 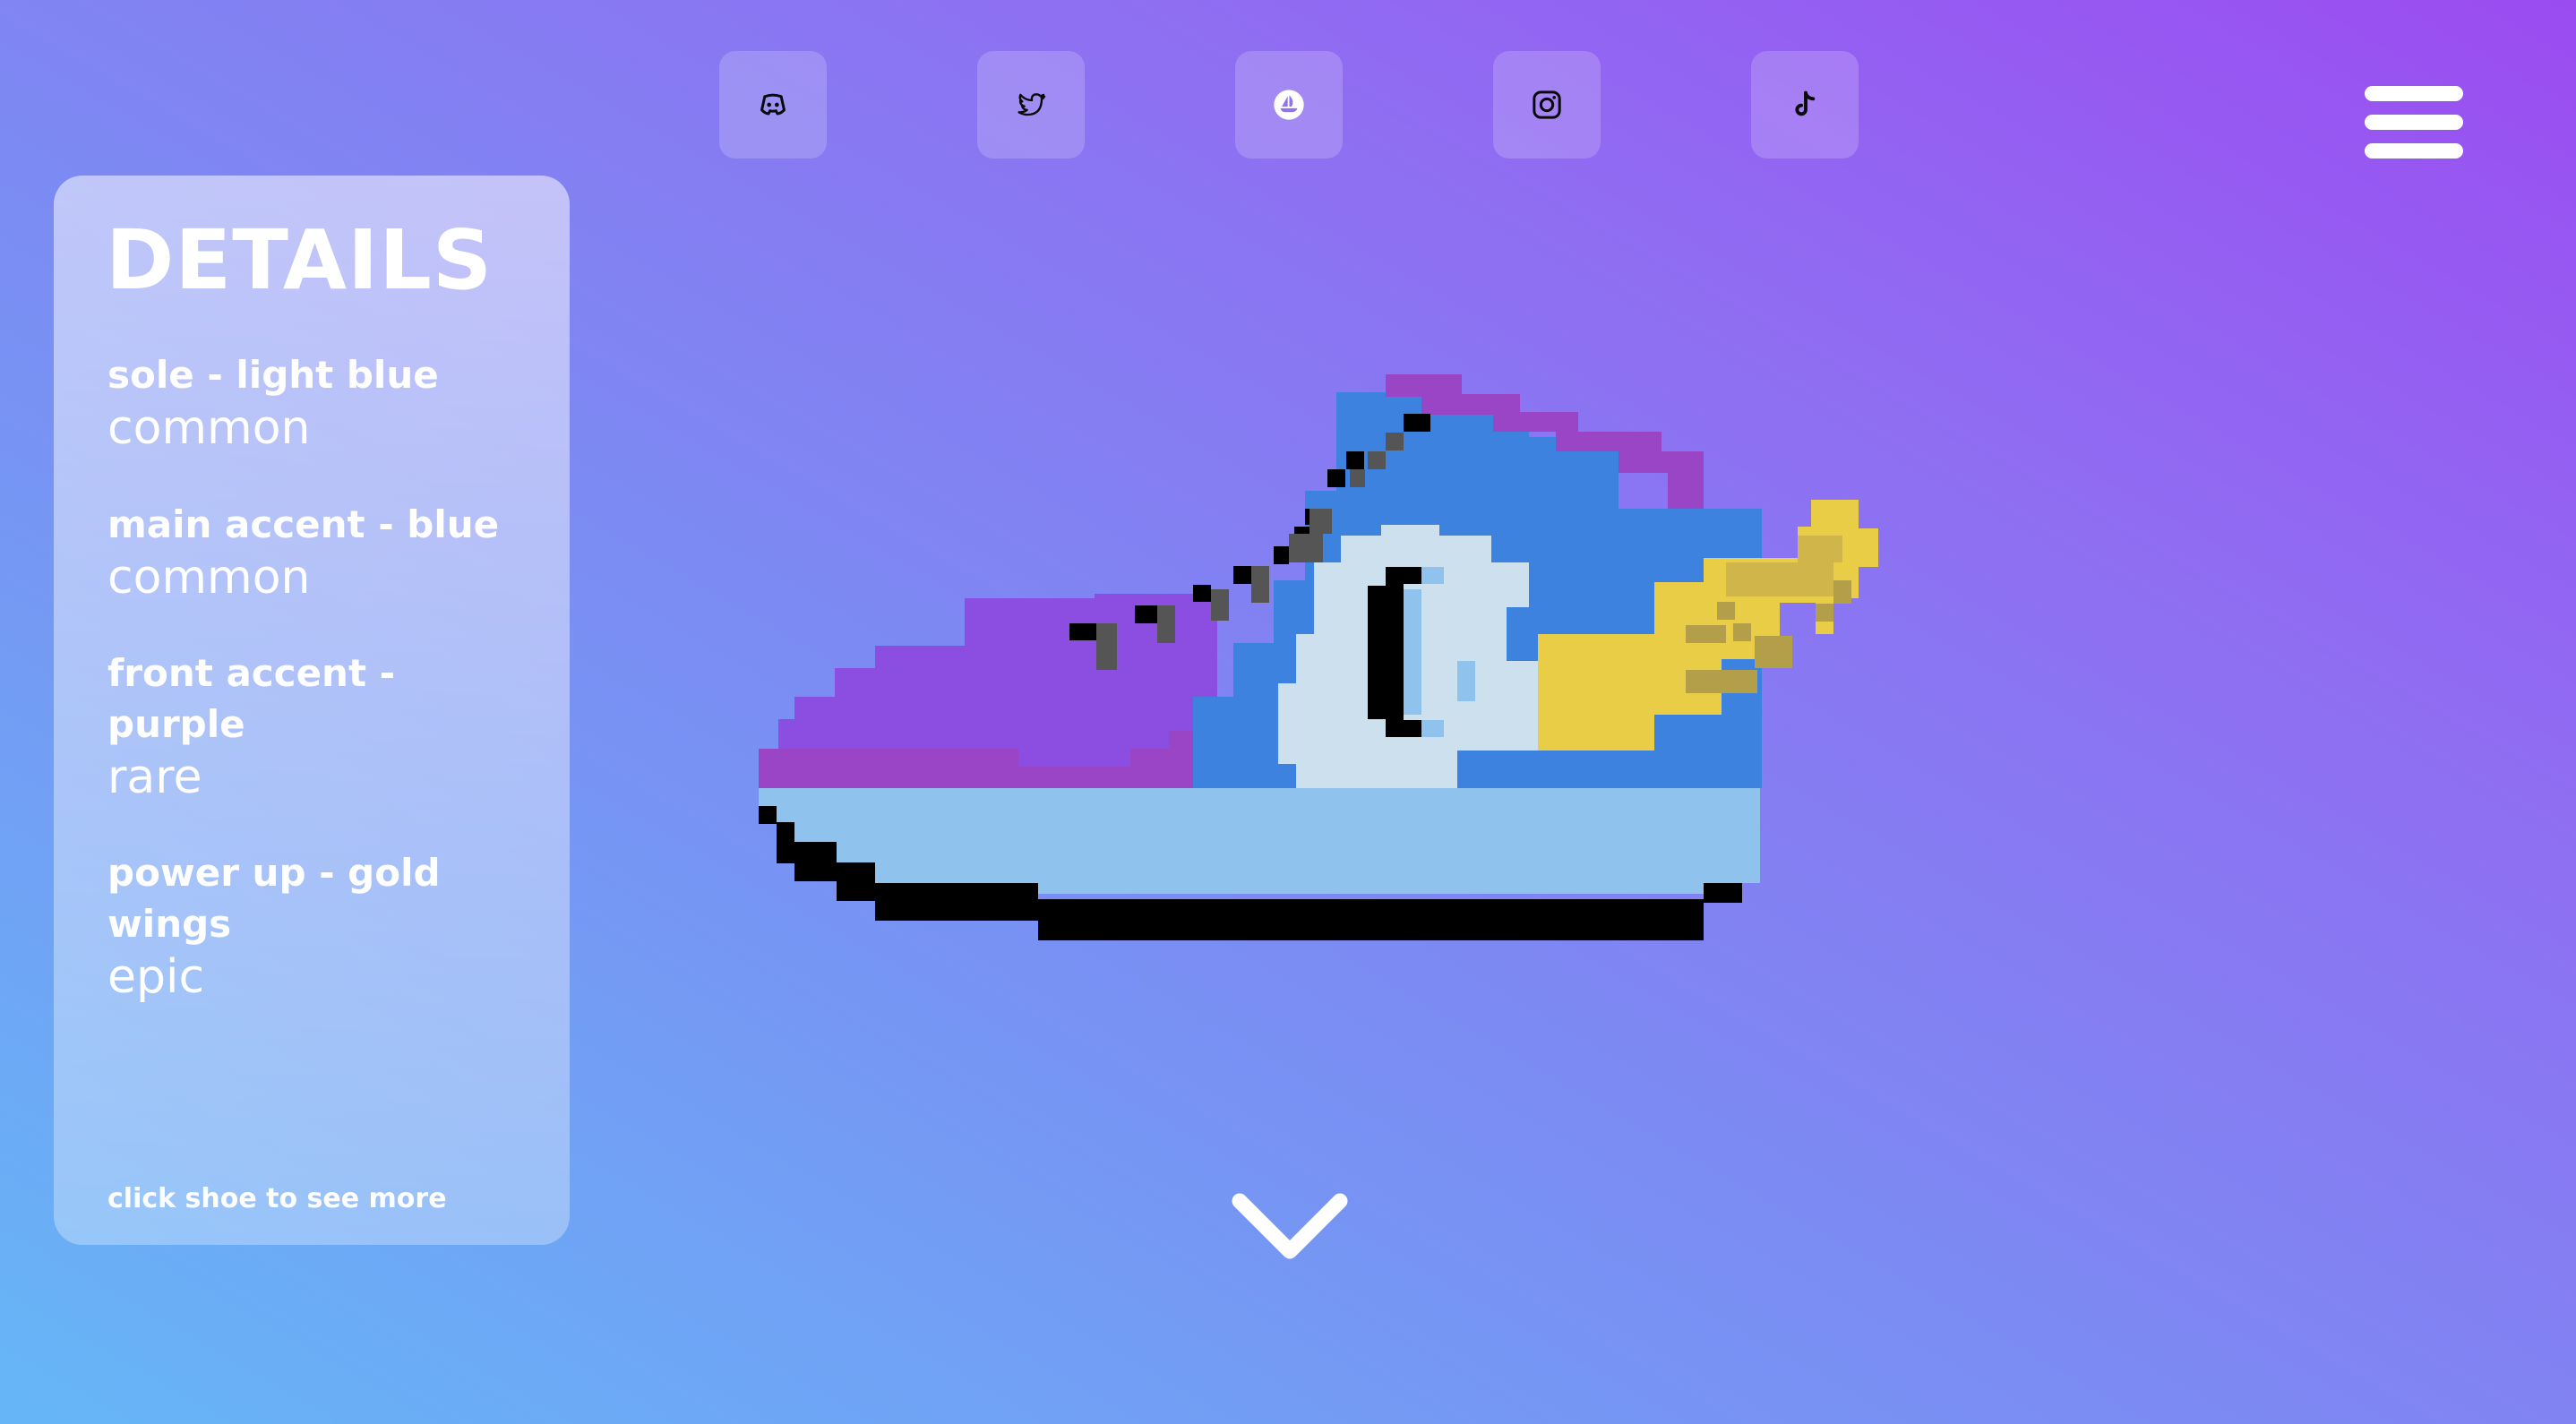 What do you see at coordinates (322, 403) in the screenshot?
I see `trait-sole: sole - light blue common` at bounding box center [322, 403].